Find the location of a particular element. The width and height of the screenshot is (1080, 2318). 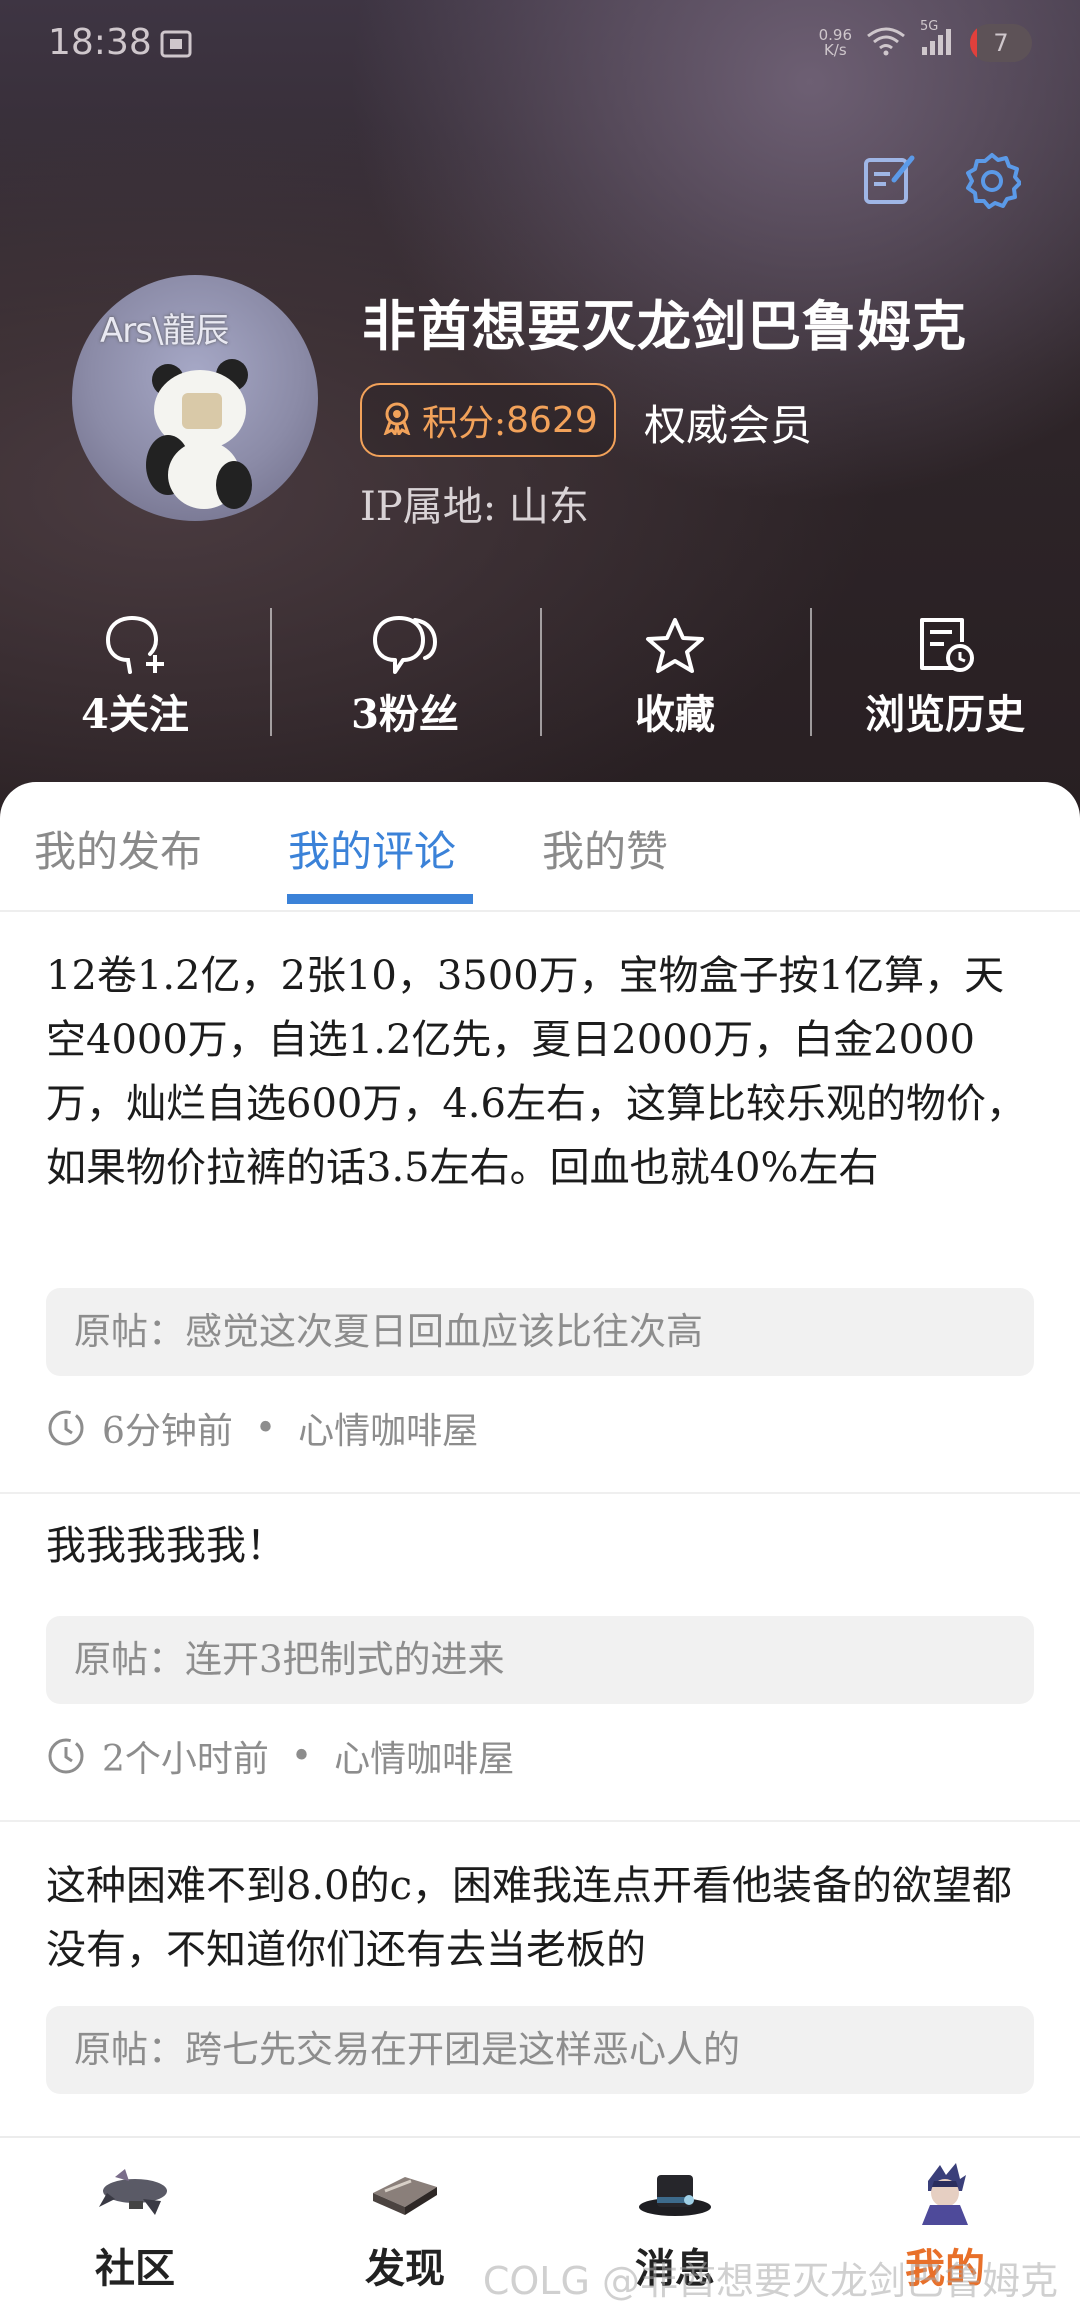

nav-messages: 消息 is located at coordinates (675, 2228).